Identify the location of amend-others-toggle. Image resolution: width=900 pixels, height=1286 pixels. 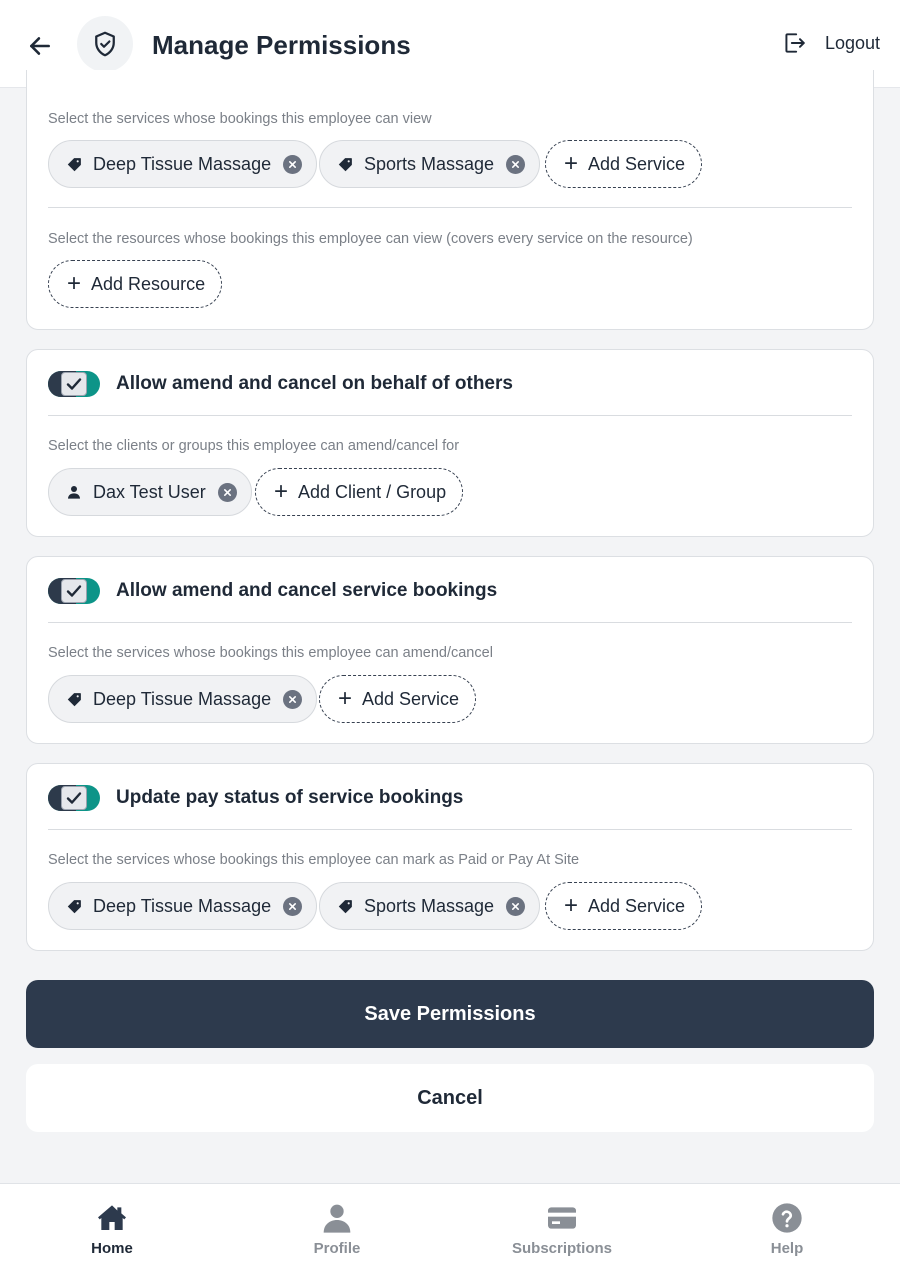
(74, 384).